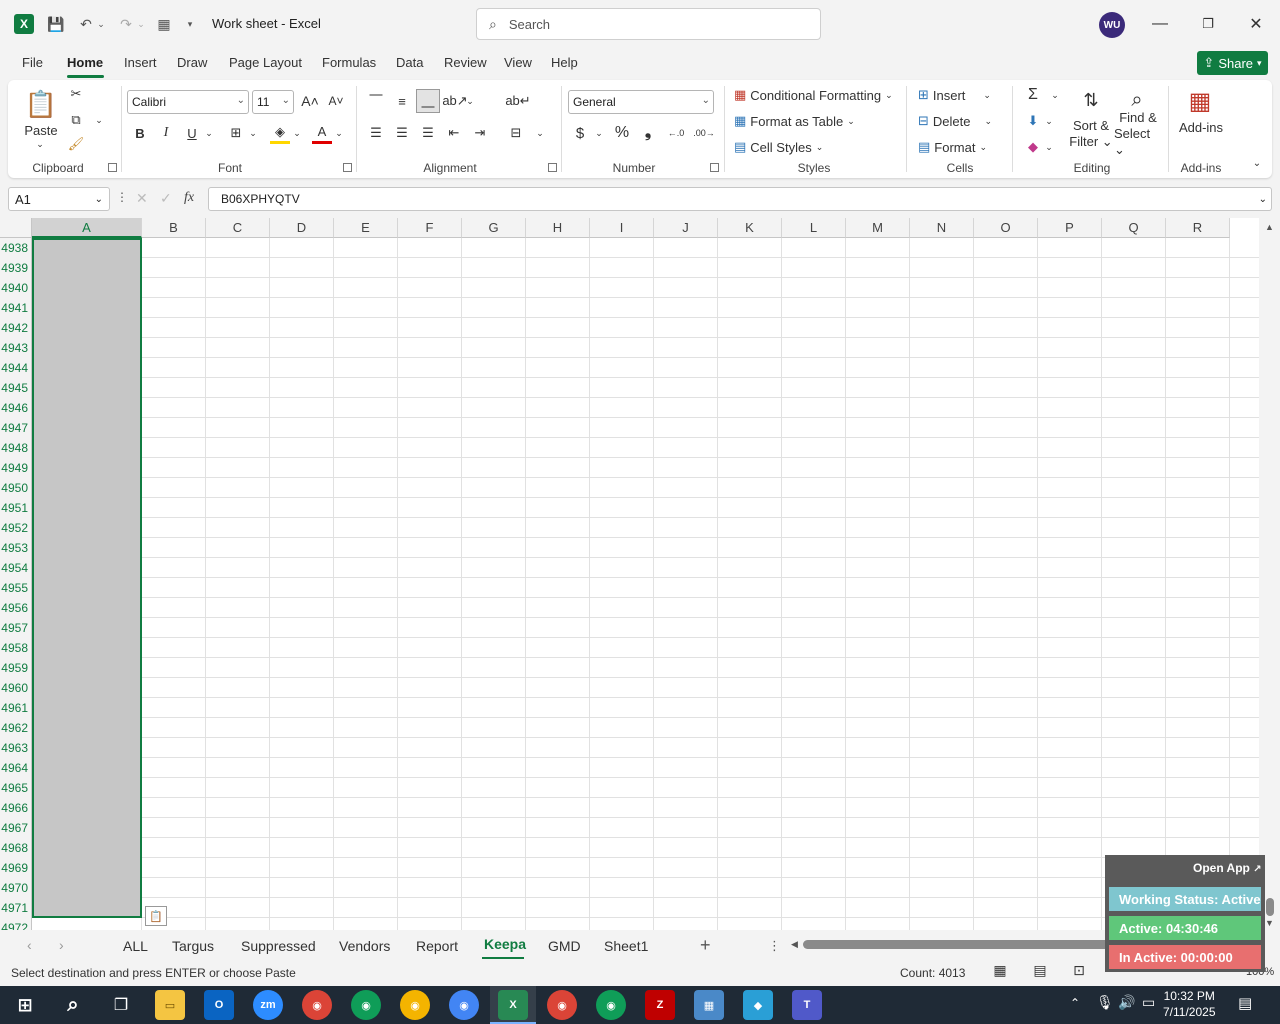 The image size is (1280, 1024). I want to click on name-box: A1 ⌄, so click(59, 199).